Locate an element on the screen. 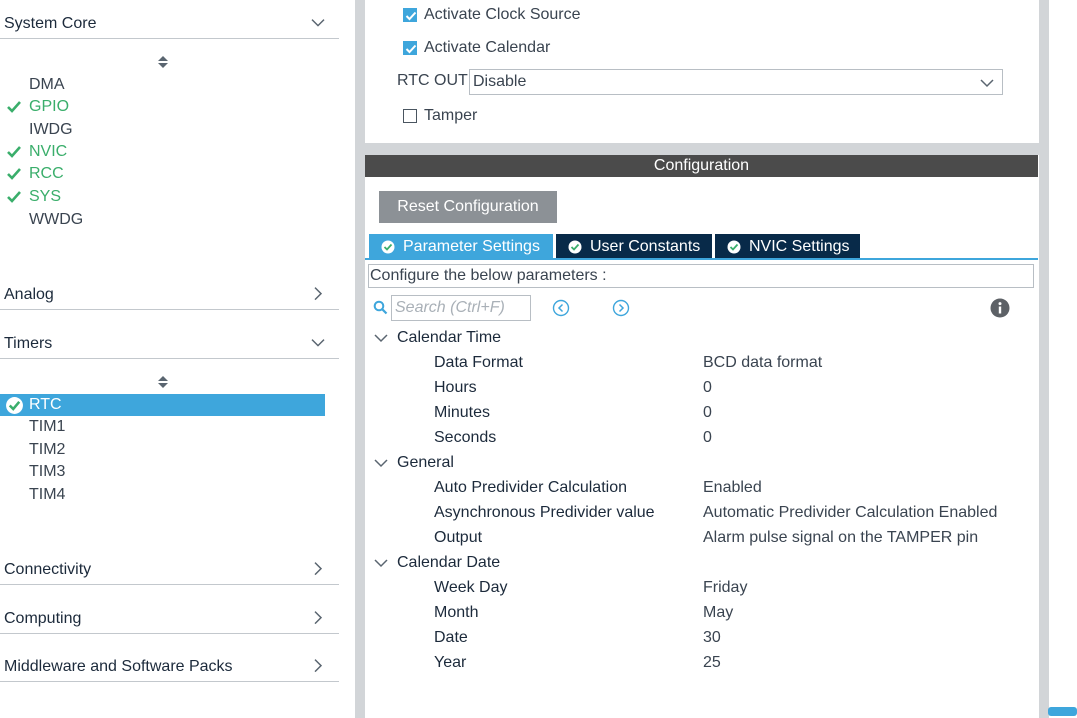  info-icon is located at coordinates (1000, 308).